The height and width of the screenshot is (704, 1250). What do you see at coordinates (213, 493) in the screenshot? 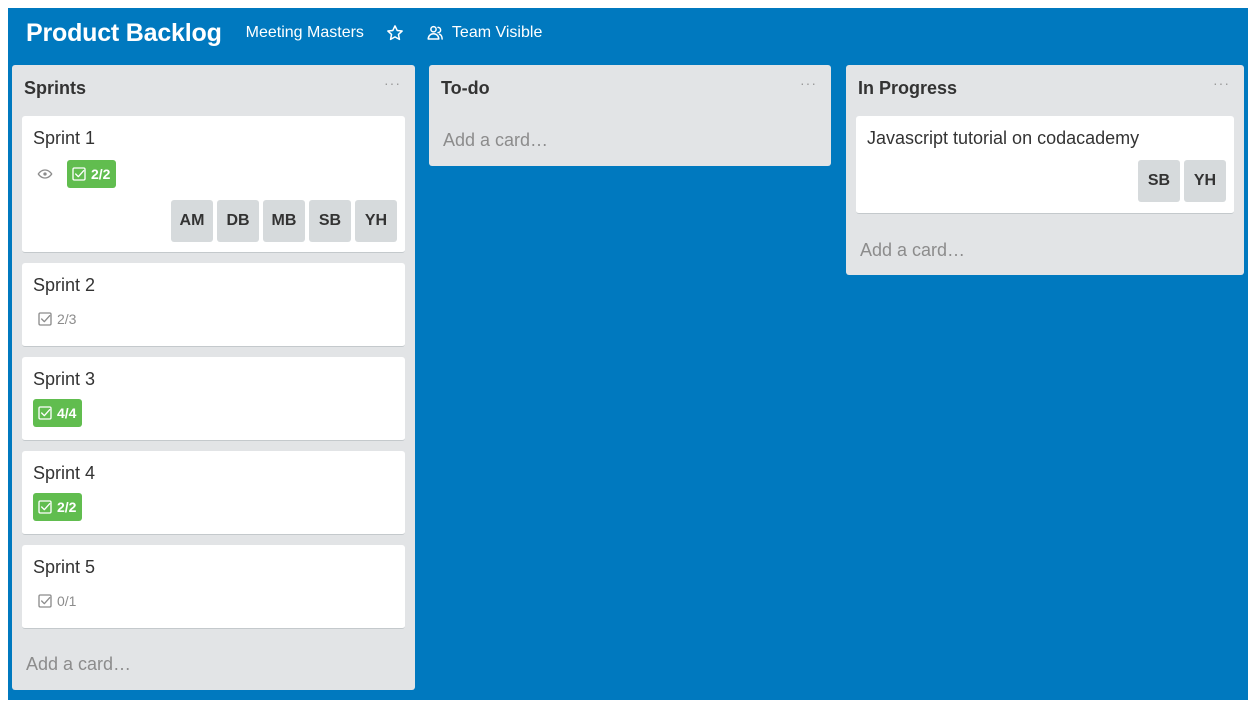
I see `card-sprint-4: Sprint 4 2/2` at bounding box center [213, 493].